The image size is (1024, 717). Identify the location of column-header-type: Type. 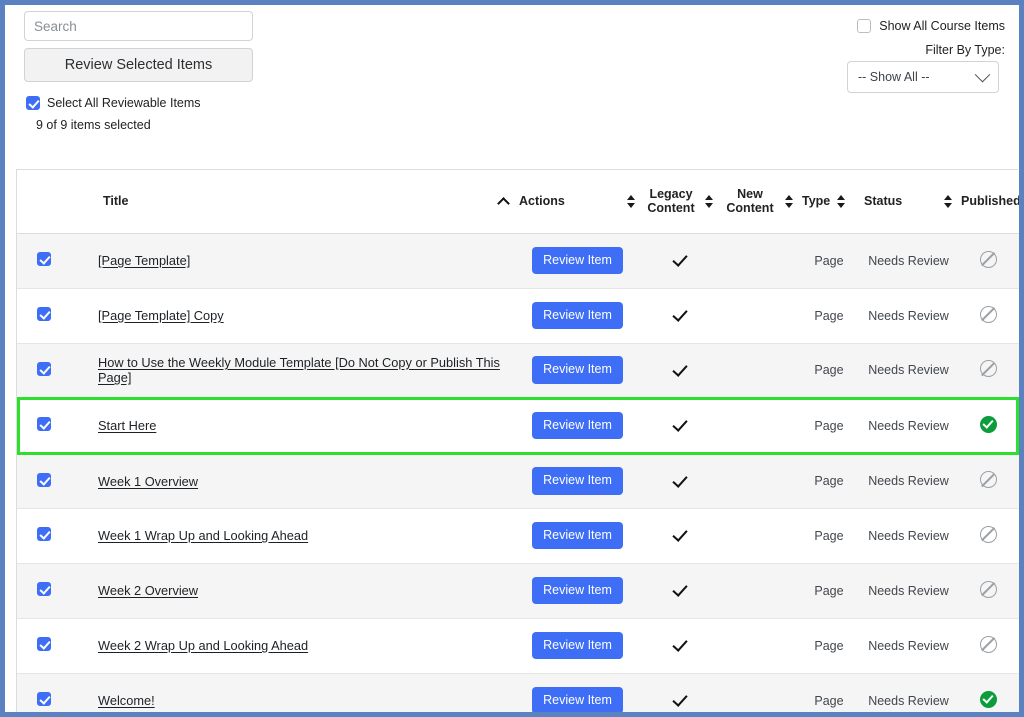
(829, 202).